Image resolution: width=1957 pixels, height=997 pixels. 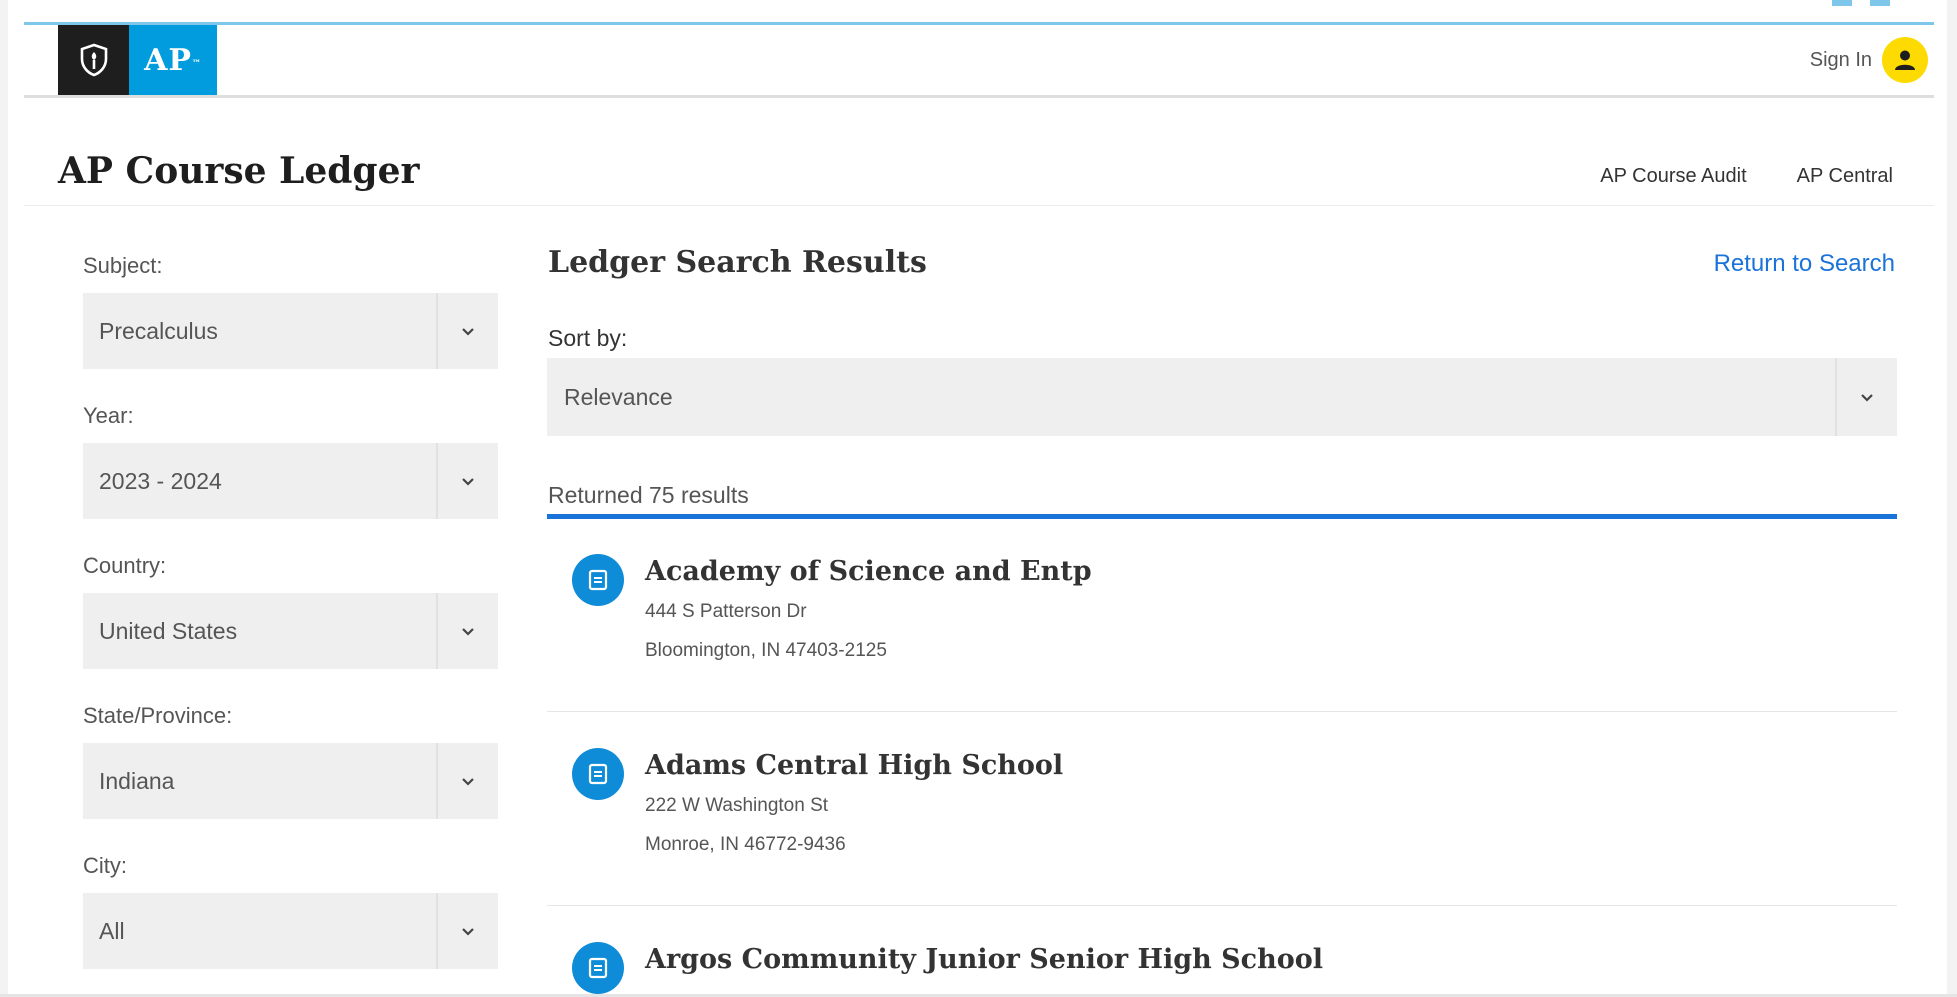 What do you see at coordinates (290, 331) in the screenshot?
I see `subject-select: Precalculus` at bounding box center [290, 331].